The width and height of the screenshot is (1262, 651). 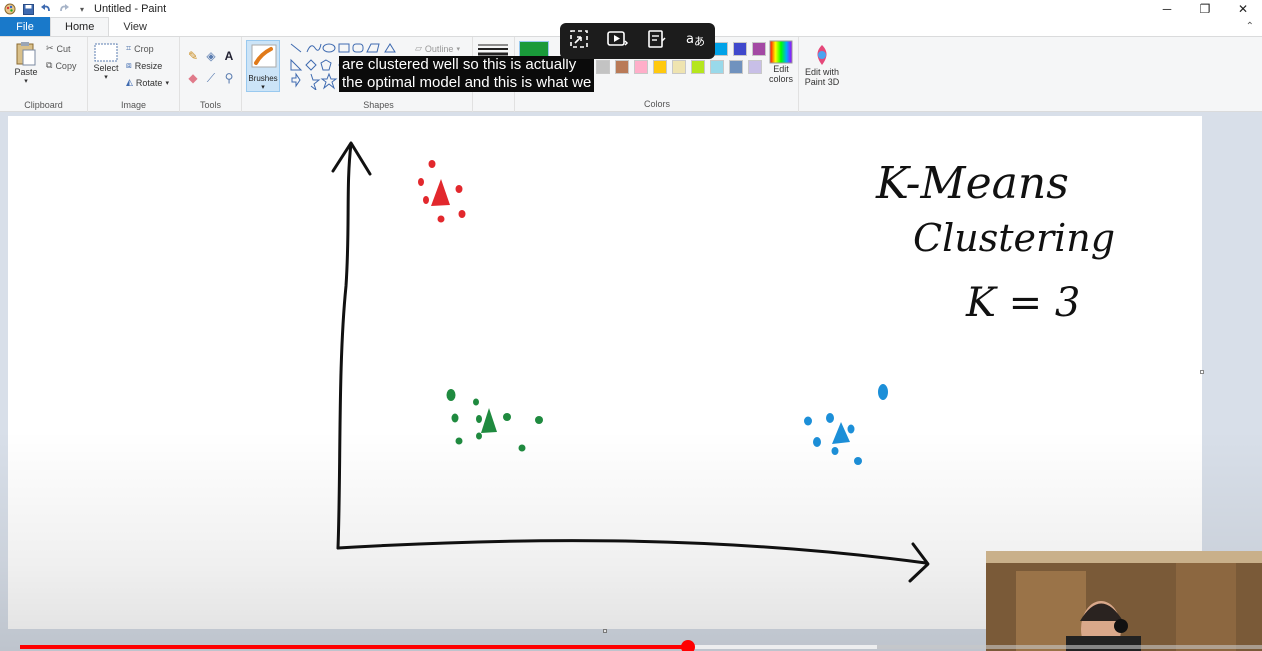 What do you see at coordinates (822, 65) in the screenshot?
I see `edit-with-paint3d-button: Edit with Paint 3D` at bounding box center [822, 65].